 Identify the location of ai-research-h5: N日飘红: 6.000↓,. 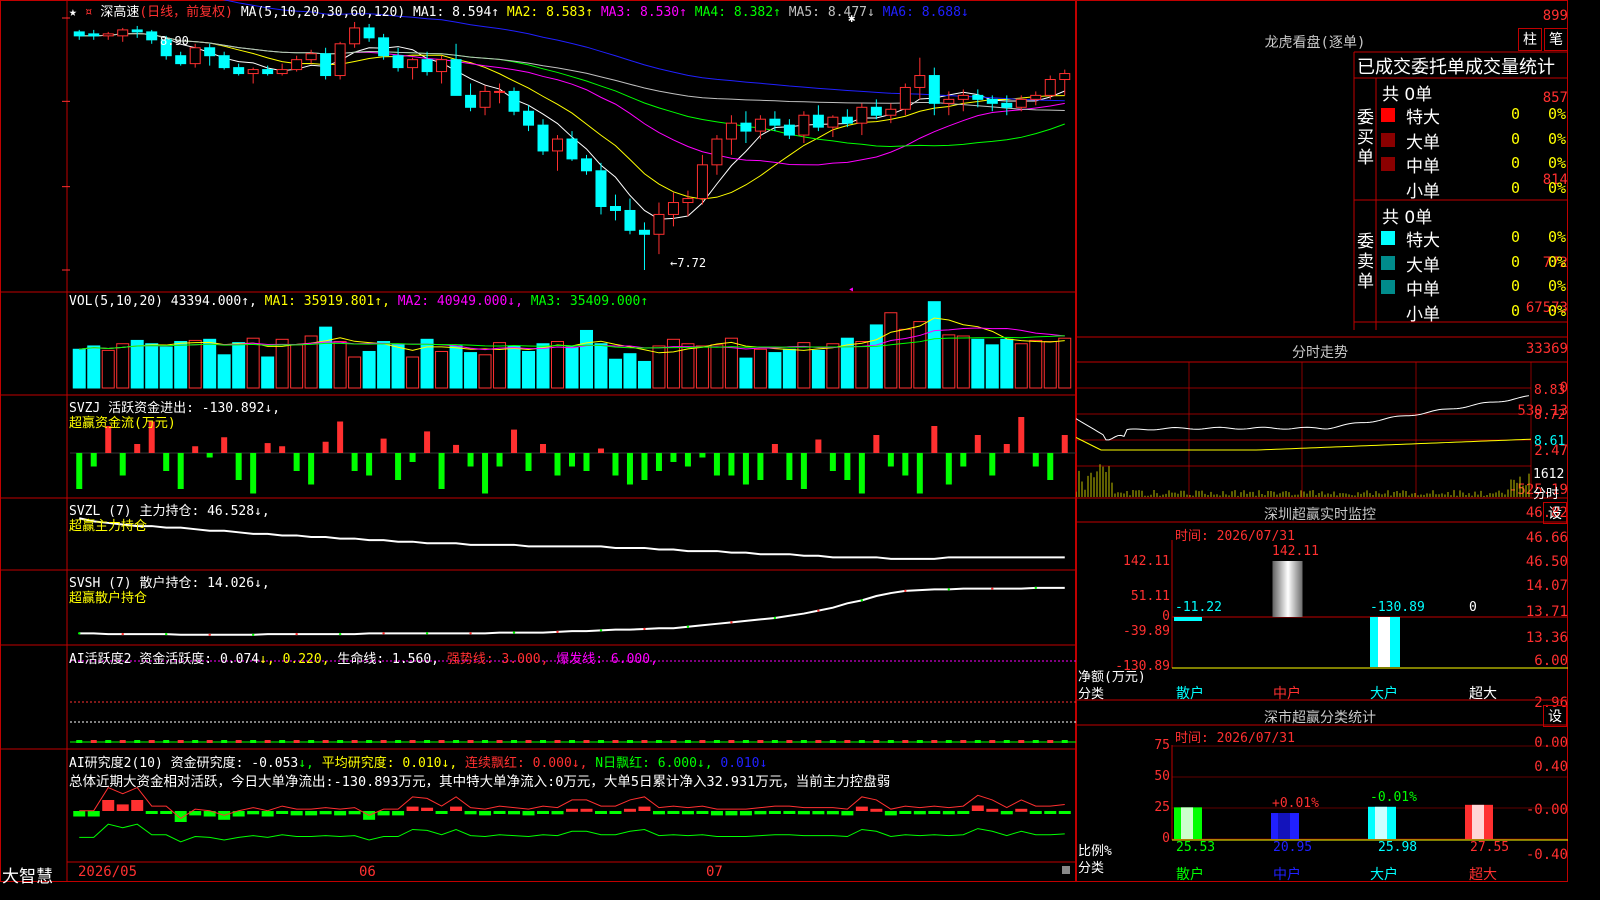
(649, 763).